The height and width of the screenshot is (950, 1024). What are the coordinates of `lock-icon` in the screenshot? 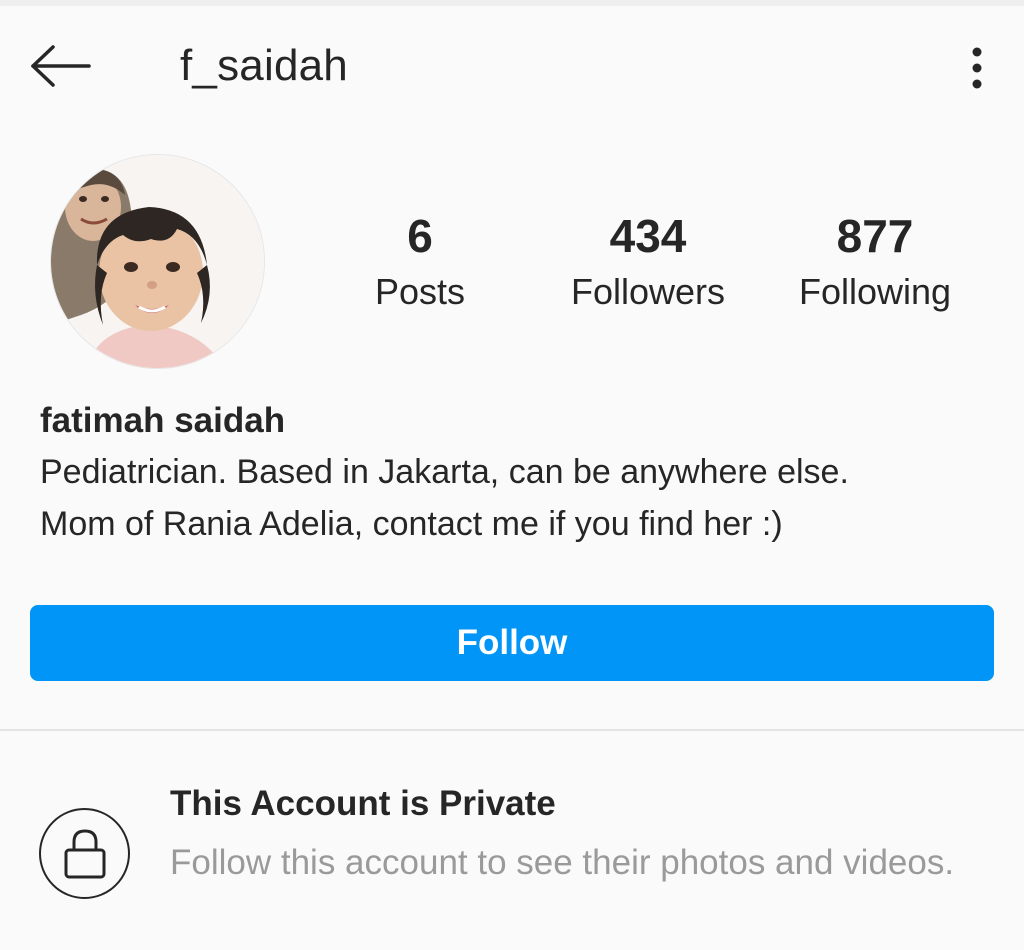 It's located at (84, 853).